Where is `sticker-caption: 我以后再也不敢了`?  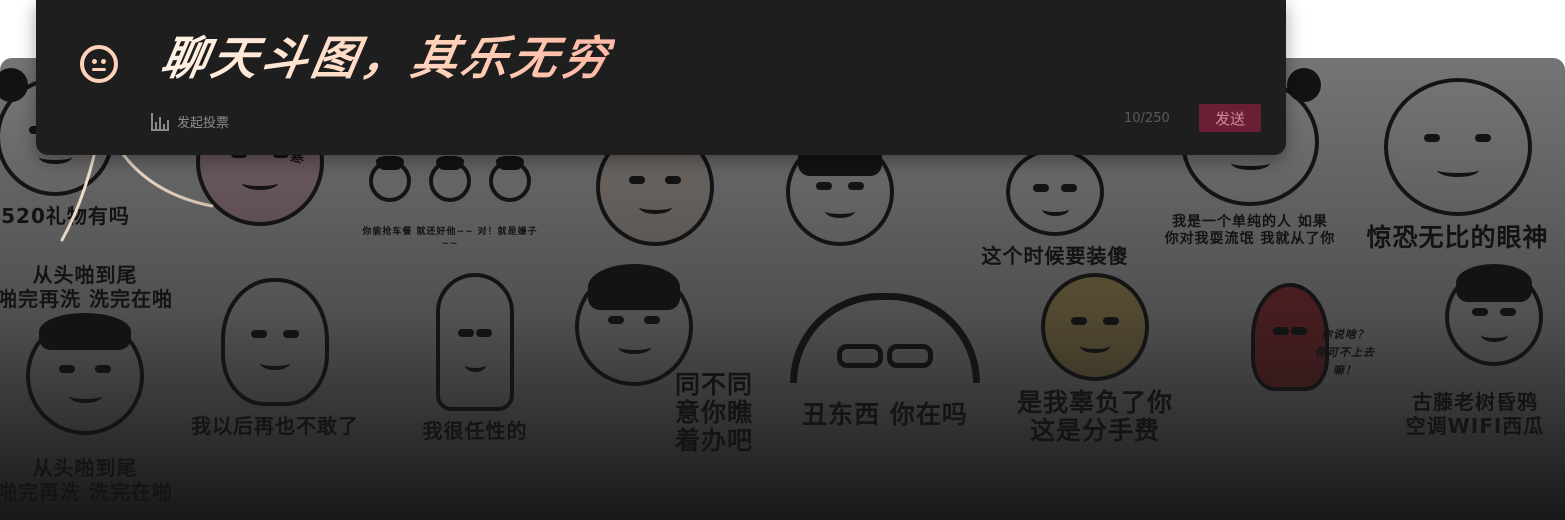 sticker-caption: 我以后再也不敢了 is located at coordinates (275, 426).